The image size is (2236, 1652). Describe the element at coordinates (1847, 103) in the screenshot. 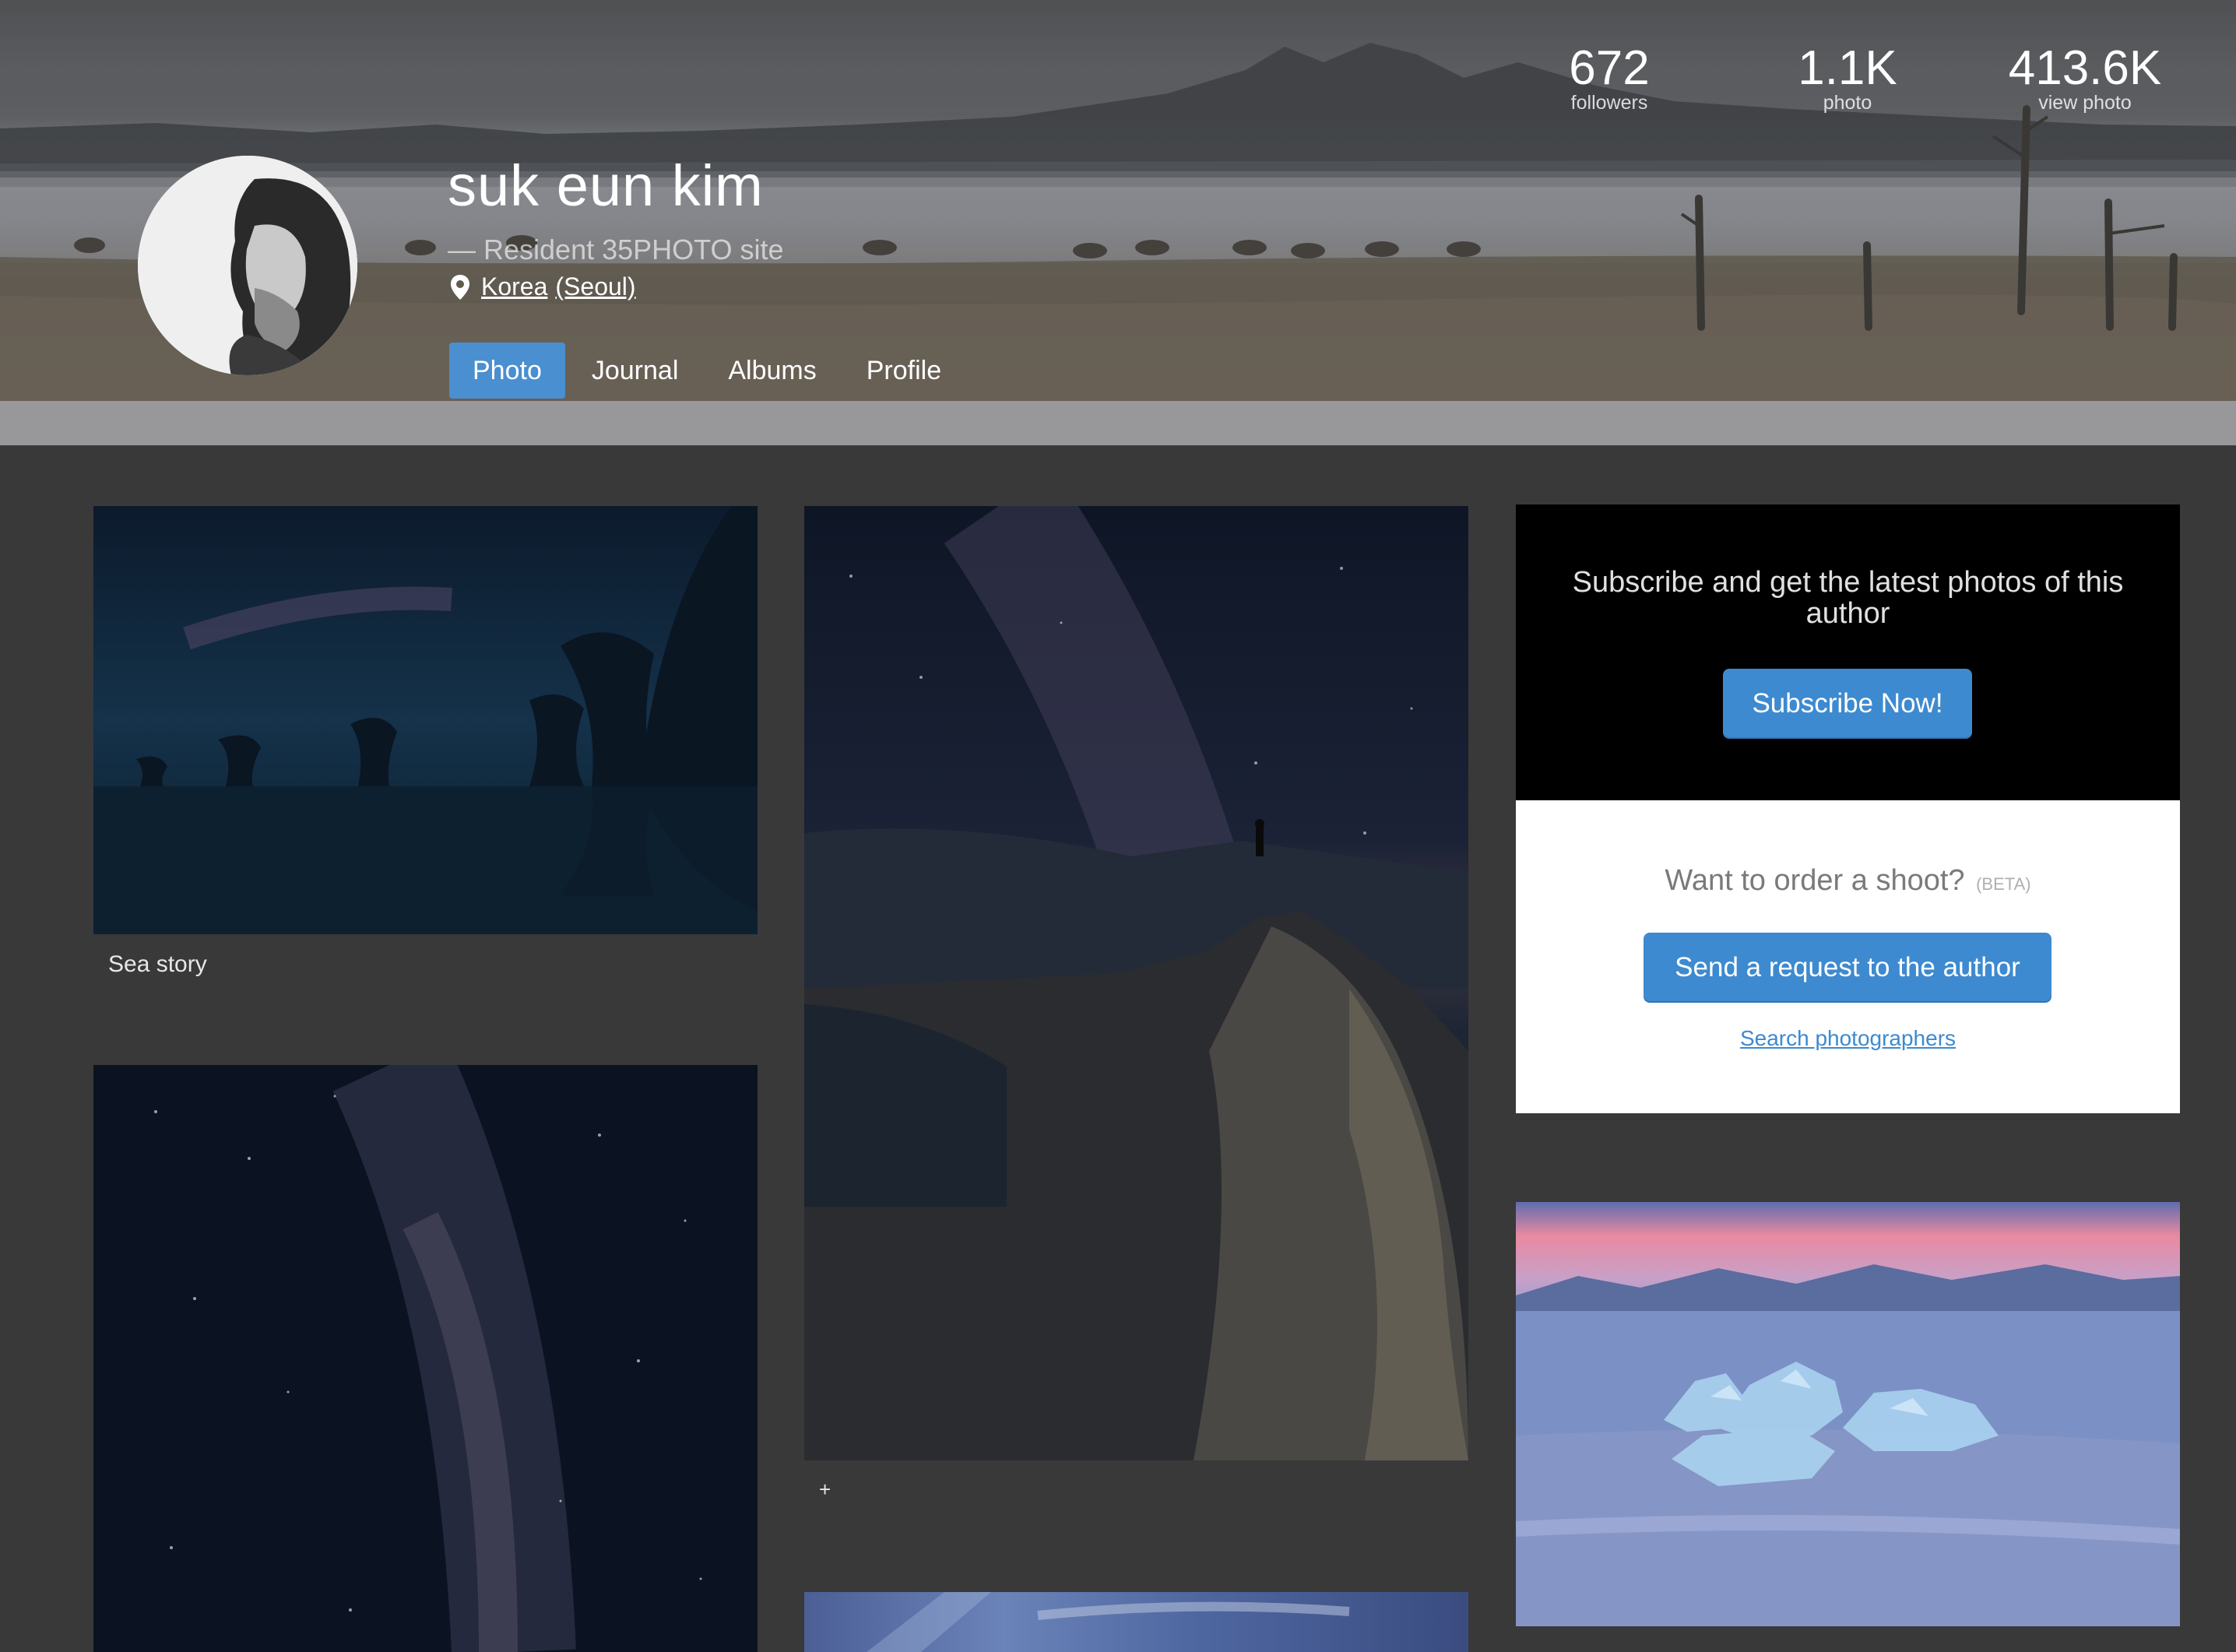

I see `stat-photos-label: photo` at that location.